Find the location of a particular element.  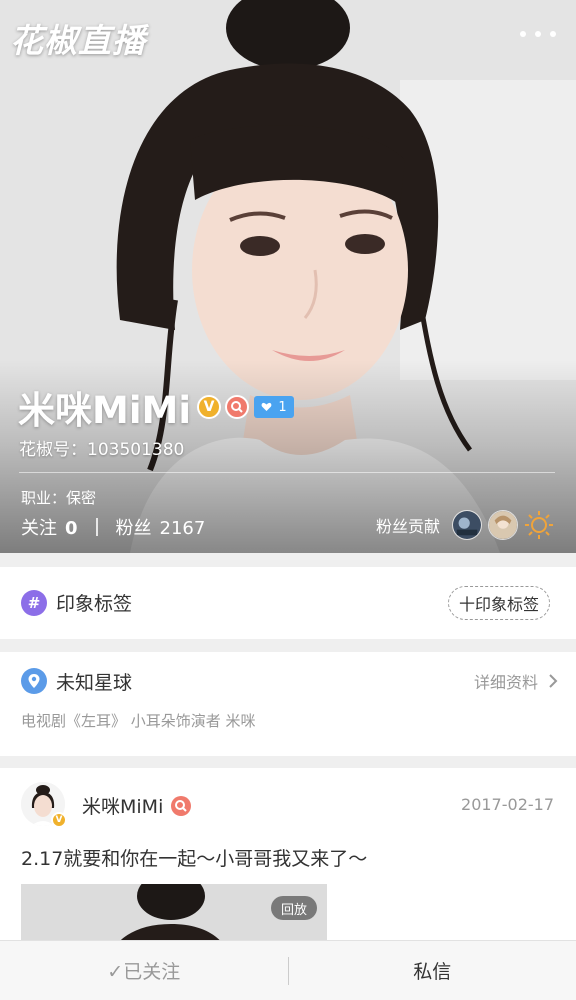

following-label: 关注 is located at coordinates (39, 528).